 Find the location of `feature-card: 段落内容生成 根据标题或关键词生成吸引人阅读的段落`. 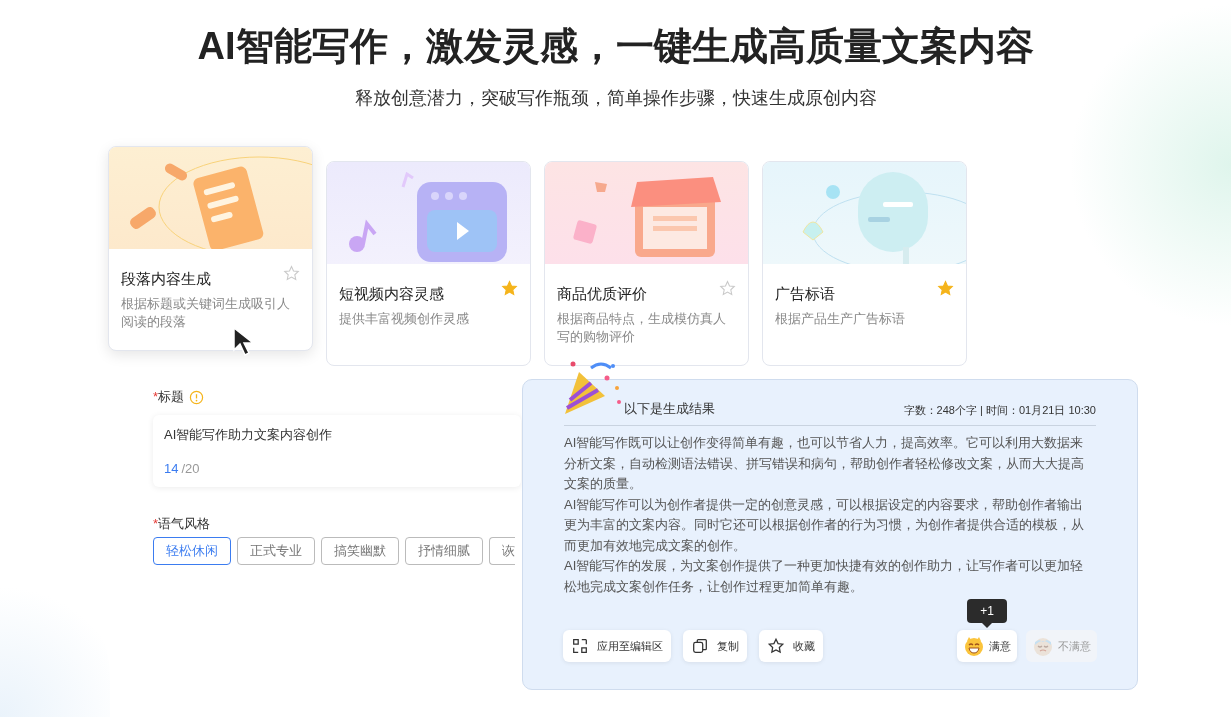

feature-card: 段落内容生成 根据标题或关键词生成吸引人阅读的段落 is located at coordinates (210, 248).